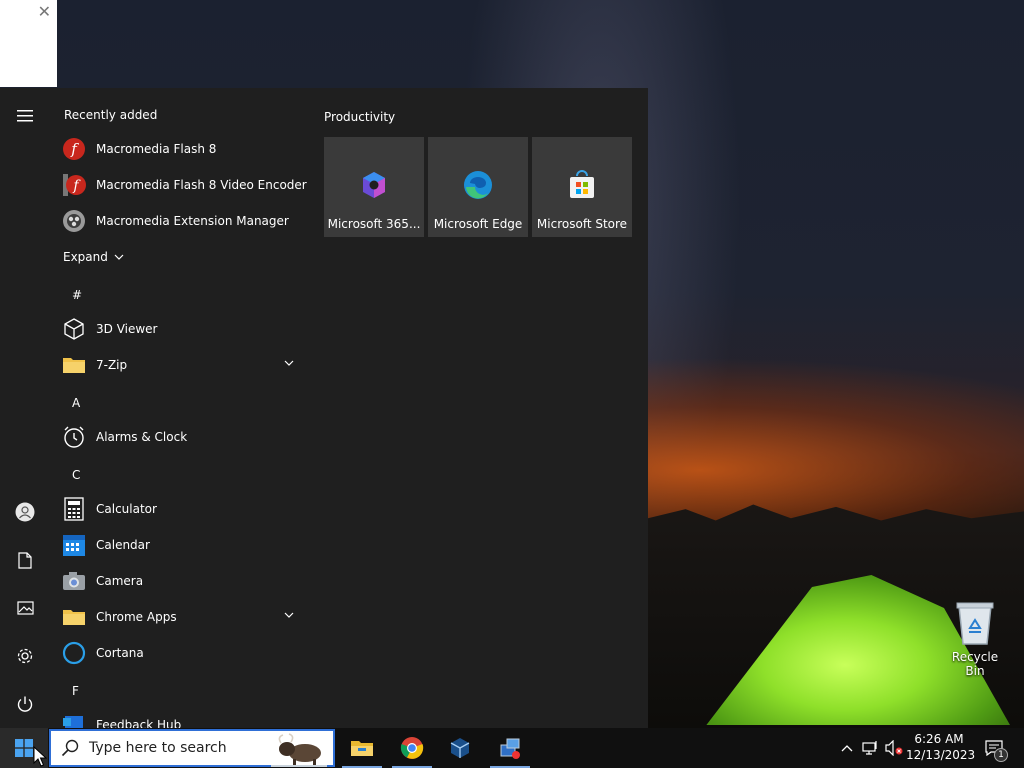 The height and width of the screenshot is (768, 1024). I want to click on app-item-feedback-hub: Feedback Hub, so click(184, 717).